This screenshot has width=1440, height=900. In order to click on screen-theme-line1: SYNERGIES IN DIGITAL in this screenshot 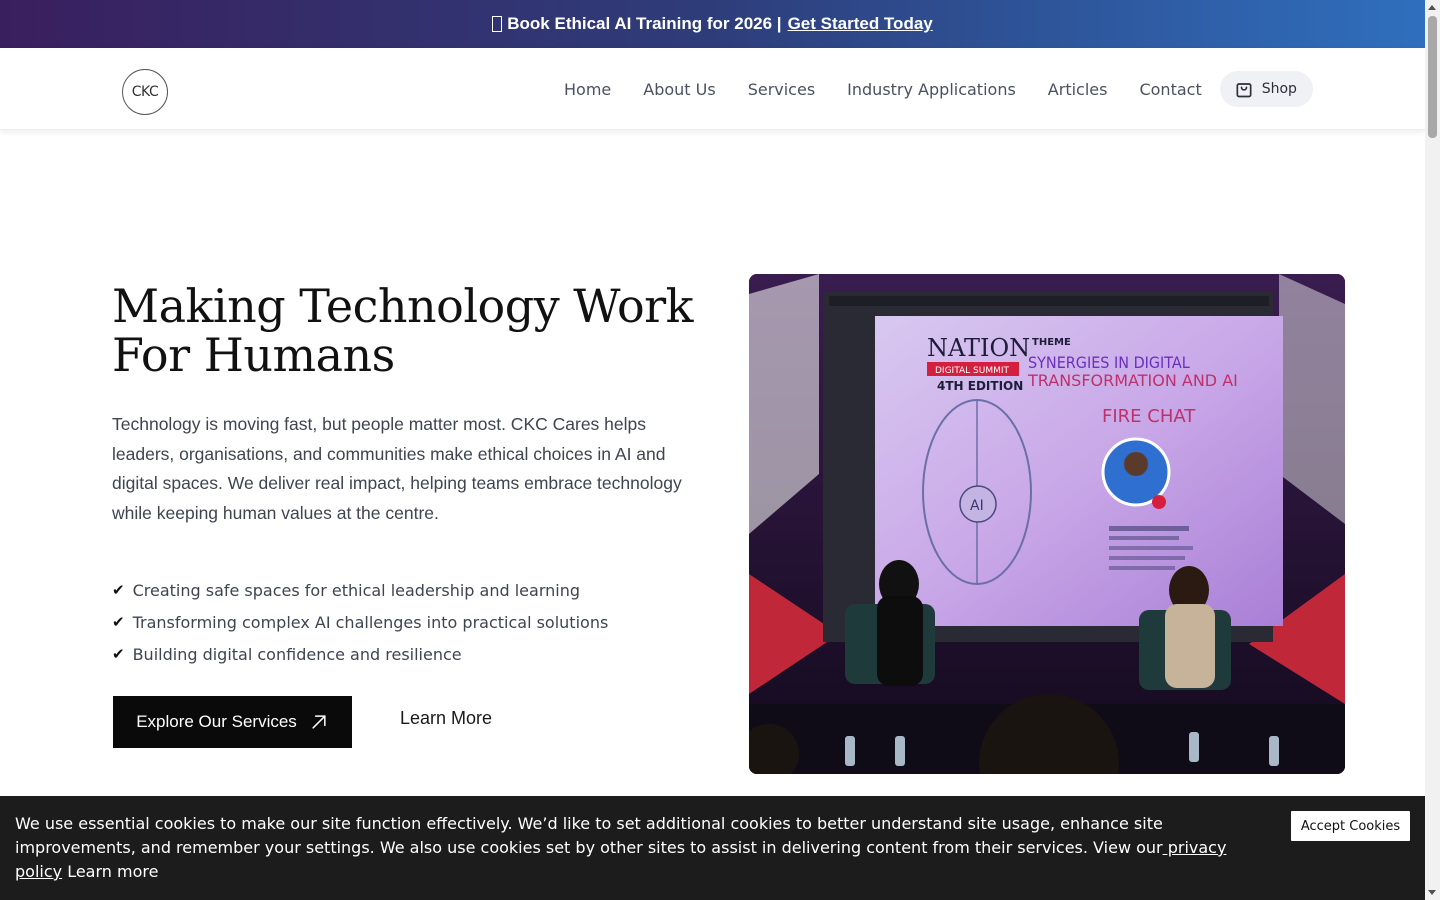, I will do `click(1109, 362)`.